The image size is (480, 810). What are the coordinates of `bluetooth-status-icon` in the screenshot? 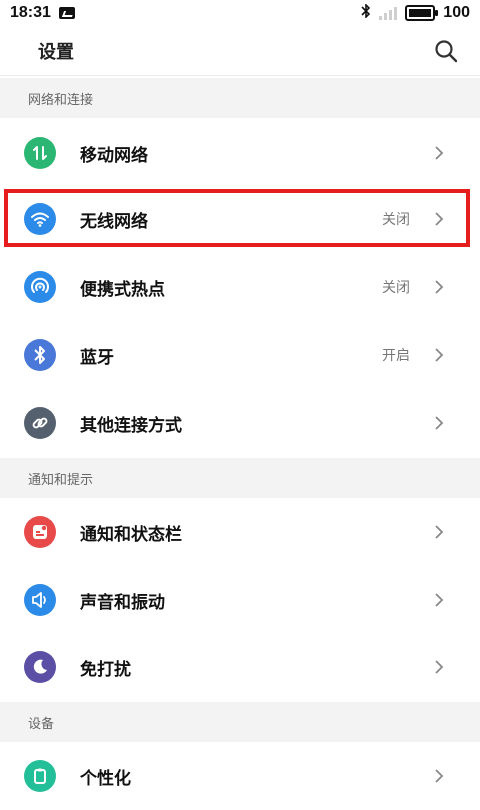 It's located at (366, 12).